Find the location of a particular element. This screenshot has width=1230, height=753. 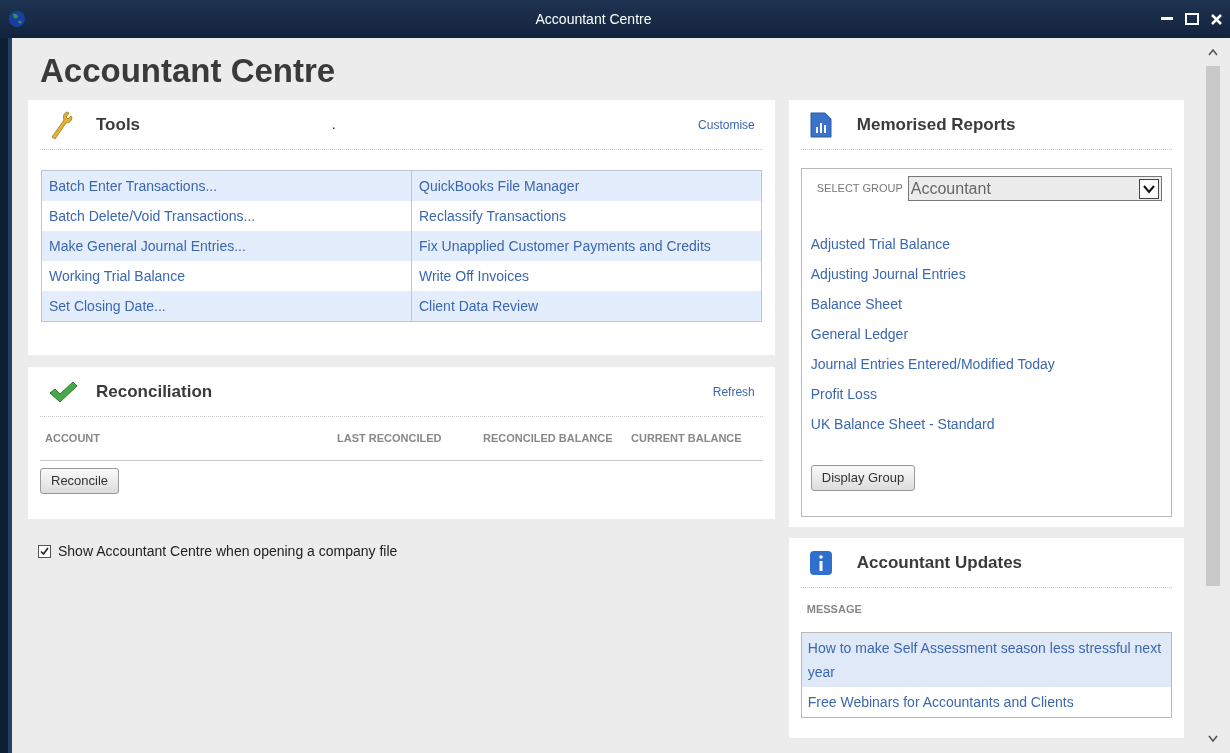

info-icon is located at coordinates (820, 562).